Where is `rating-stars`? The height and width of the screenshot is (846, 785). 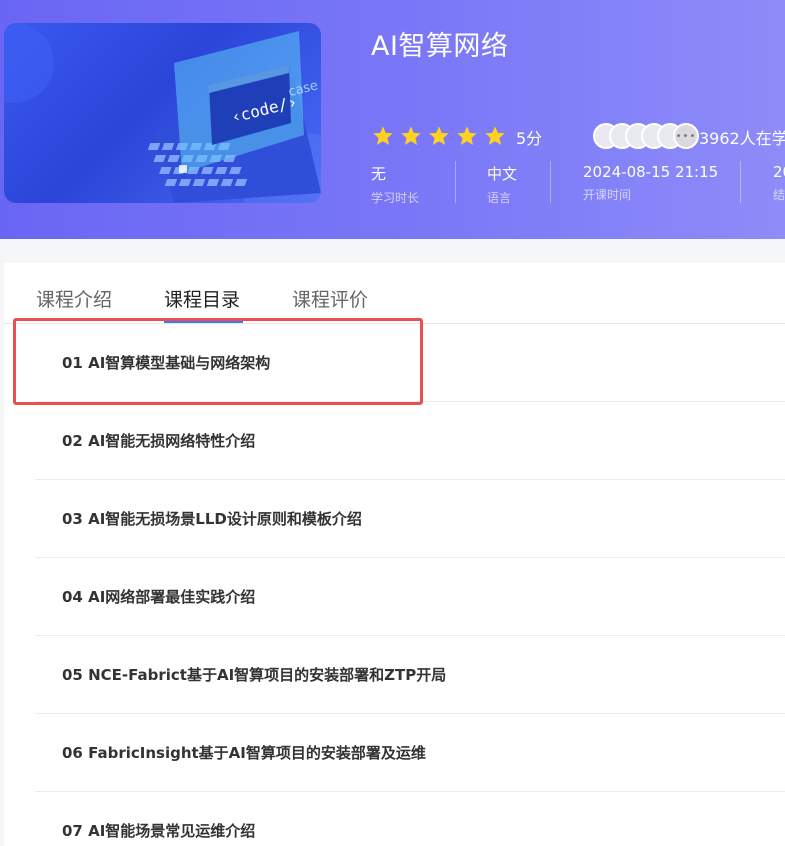 rating-stars is located at coordinates (439, 136).